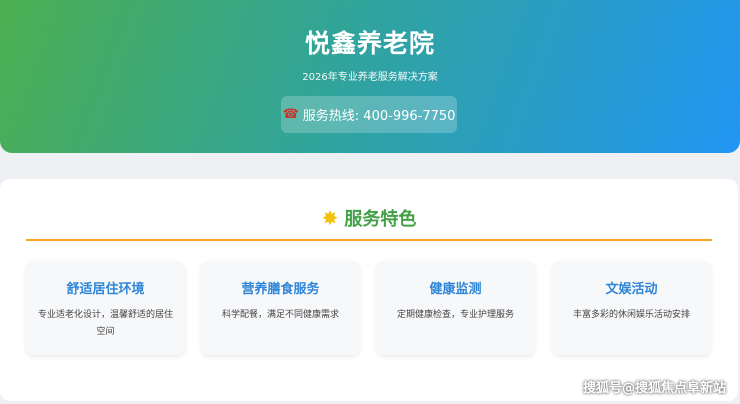 Image resolution: width=740 pixels, height=404 pixels. I want to click on feature-title: 文娱活动, so click(631, 289).